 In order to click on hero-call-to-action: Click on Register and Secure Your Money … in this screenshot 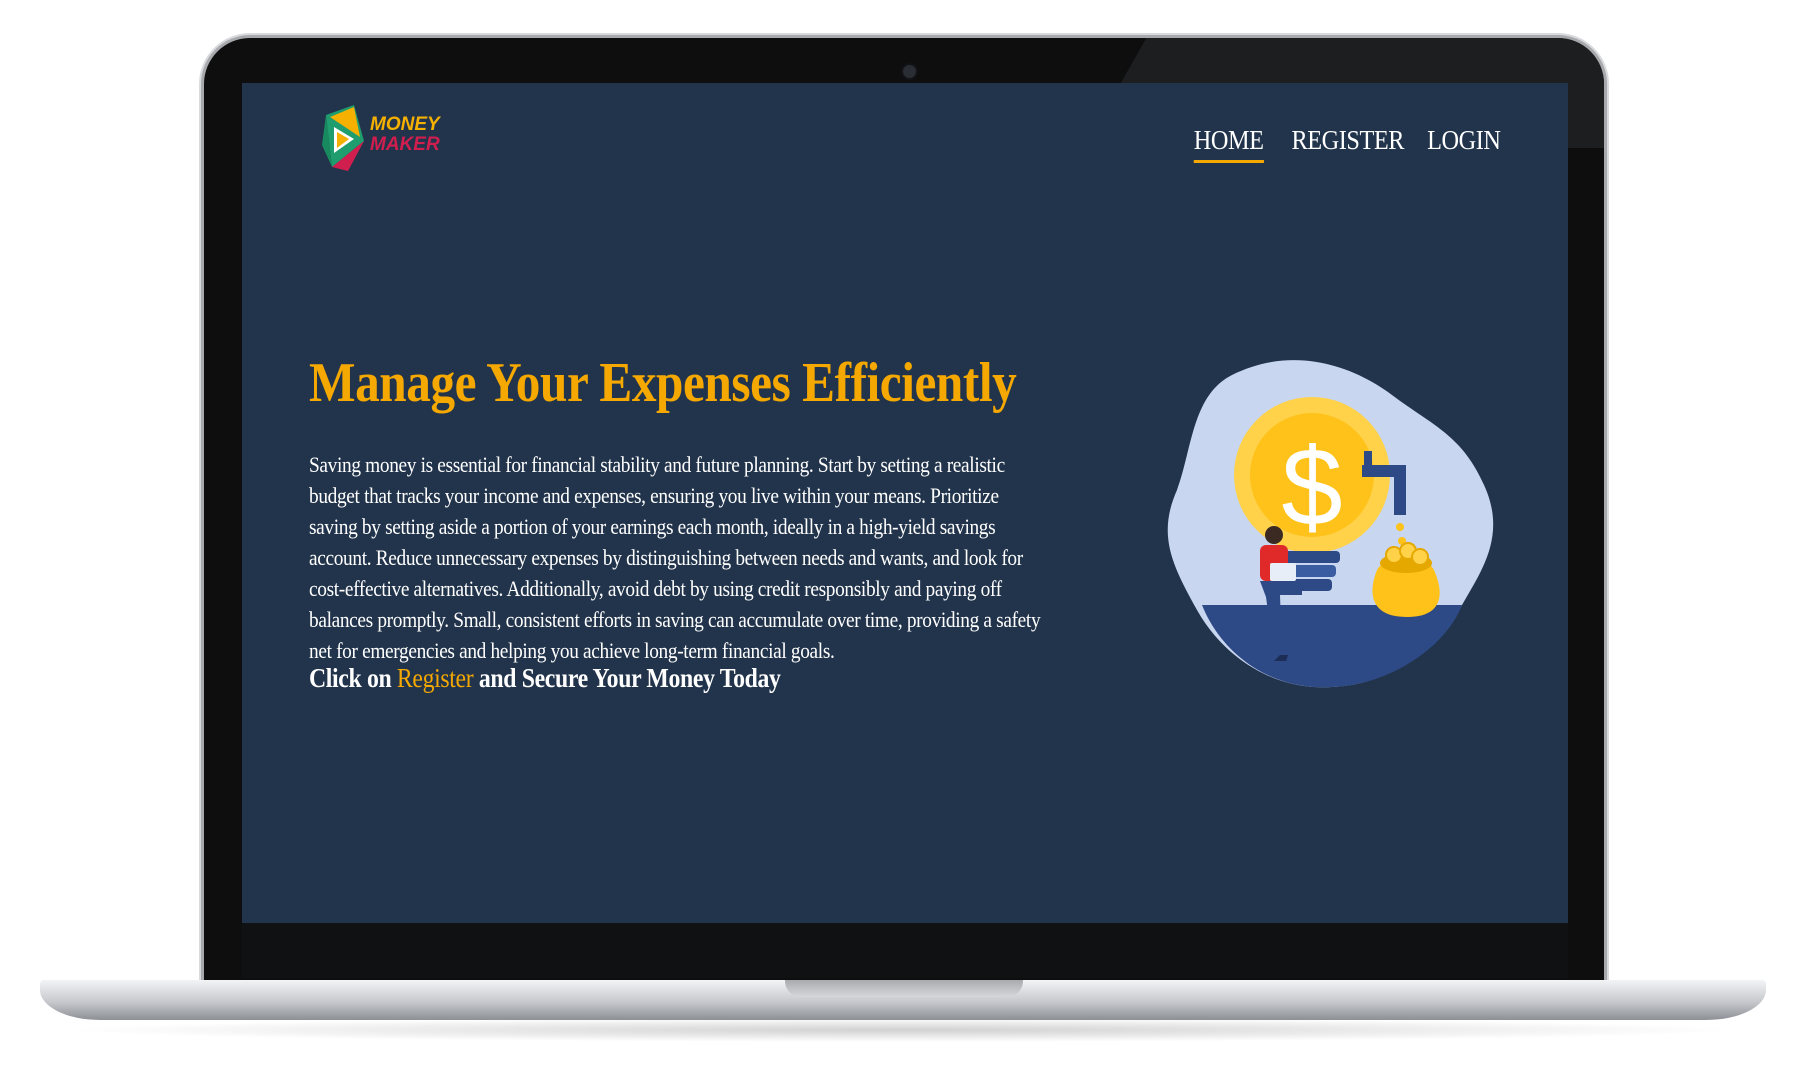, I will do `click(545, 678)`.